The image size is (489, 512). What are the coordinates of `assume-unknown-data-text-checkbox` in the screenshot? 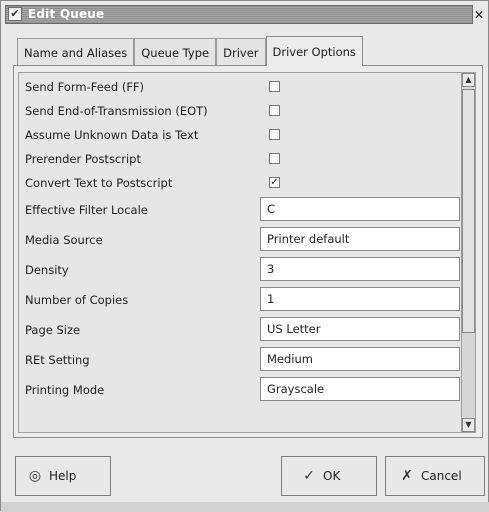 It's located at (274, 134).